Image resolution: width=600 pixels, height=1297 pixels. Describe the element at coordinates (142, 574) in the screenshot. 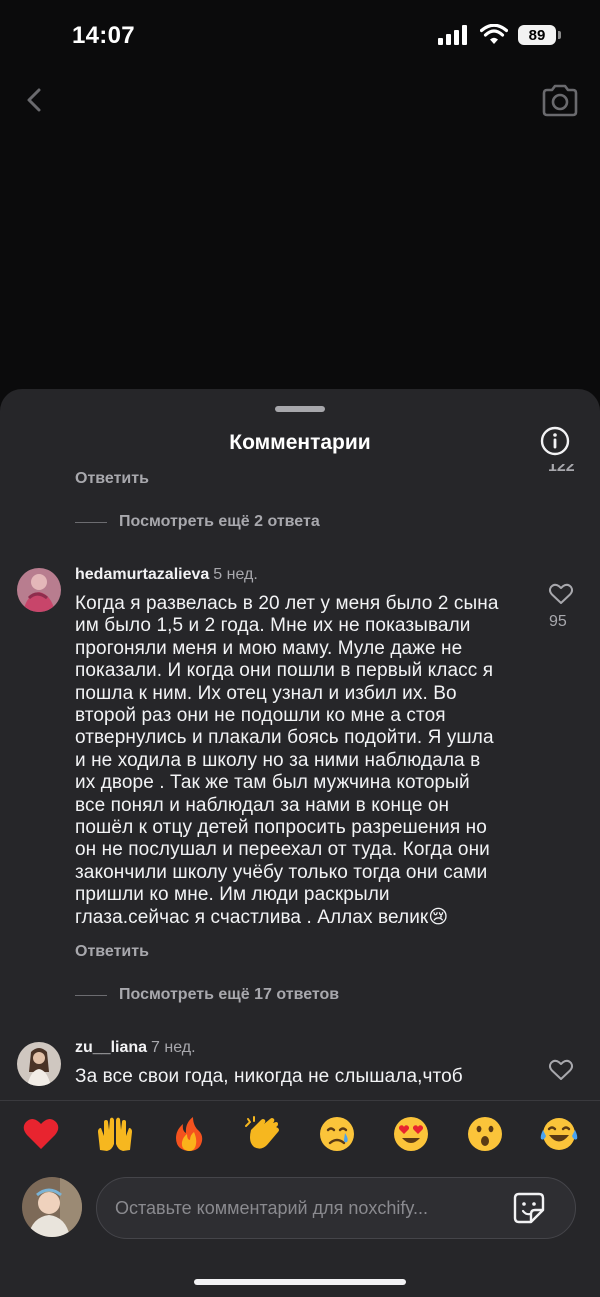

I see `comment-username: hedamurtazalieva` at that location.